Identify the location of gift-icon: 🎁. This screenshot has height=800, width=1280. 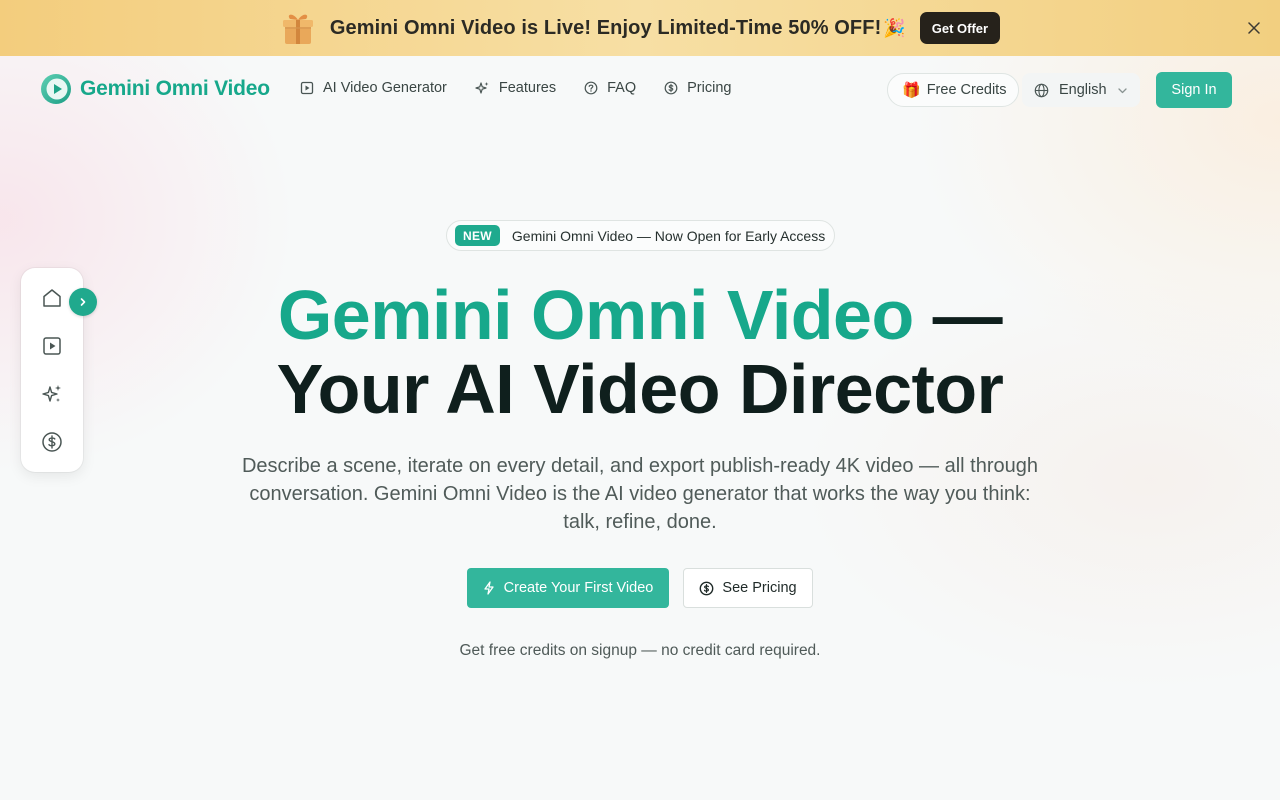
(911, 90).